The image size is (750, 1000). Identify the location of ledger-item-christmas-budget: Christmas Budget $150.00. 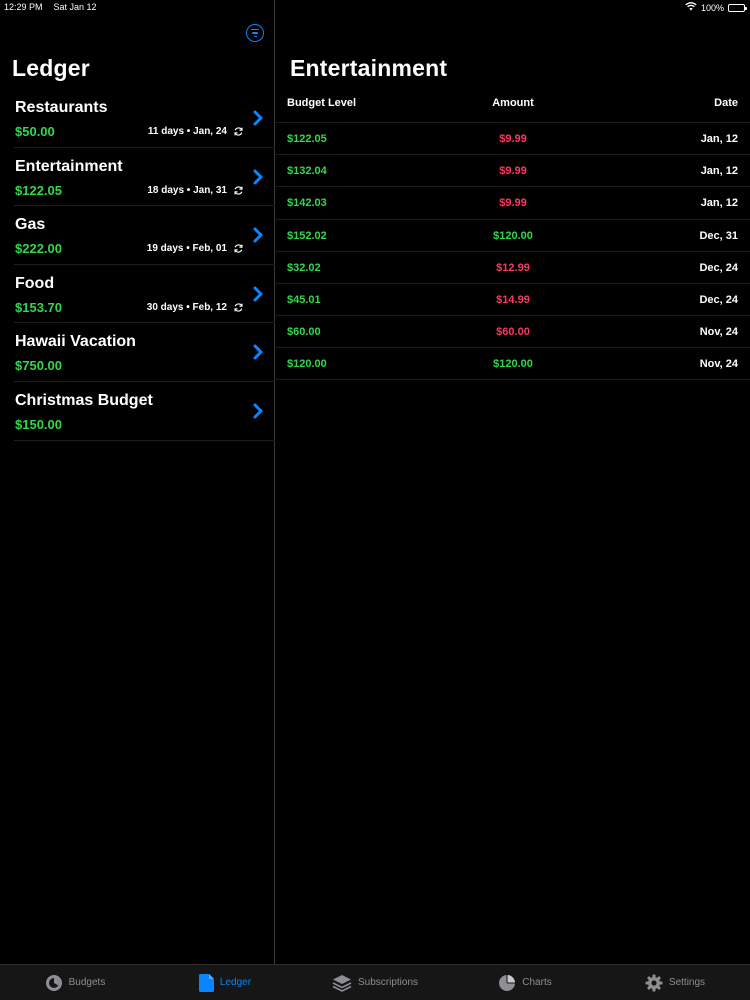
(144, 411).